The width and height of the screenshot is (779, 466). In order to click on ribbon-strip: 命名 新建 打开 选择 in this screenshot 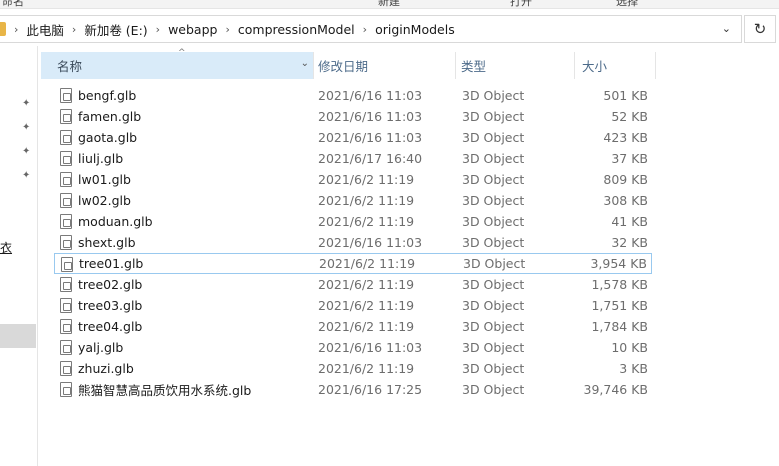, I will do `click(389, 4)`.